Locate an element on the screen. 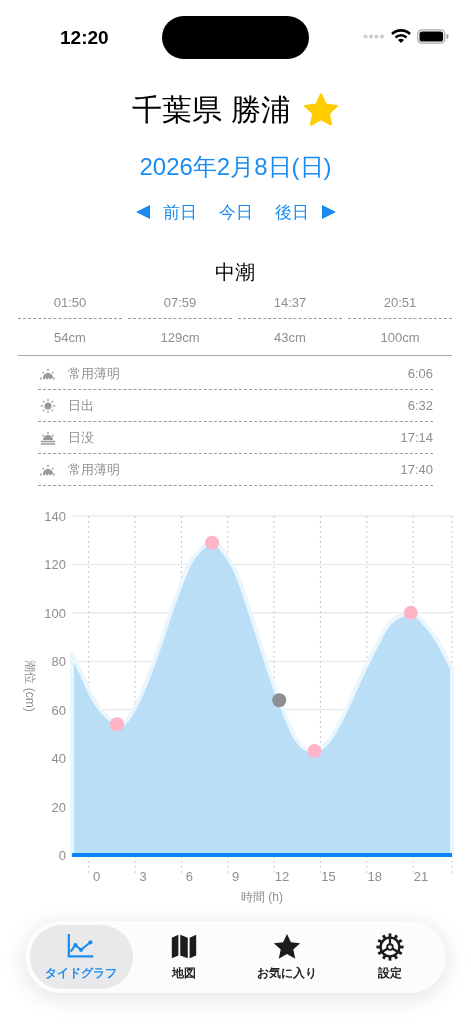 This screenshot has width=471, height=1024. settings-icon is located at coordinates (389, 947).